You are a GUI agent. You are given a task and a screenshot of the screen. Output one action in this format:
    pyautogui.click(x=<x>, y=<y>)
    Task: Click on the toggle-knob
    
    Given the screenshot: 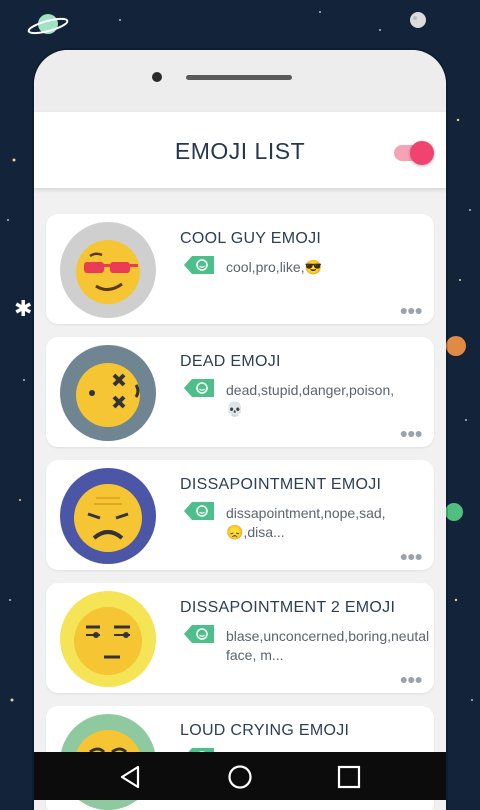 What is the action you would take?
    pyautogui.click(x=422, y=153)
    